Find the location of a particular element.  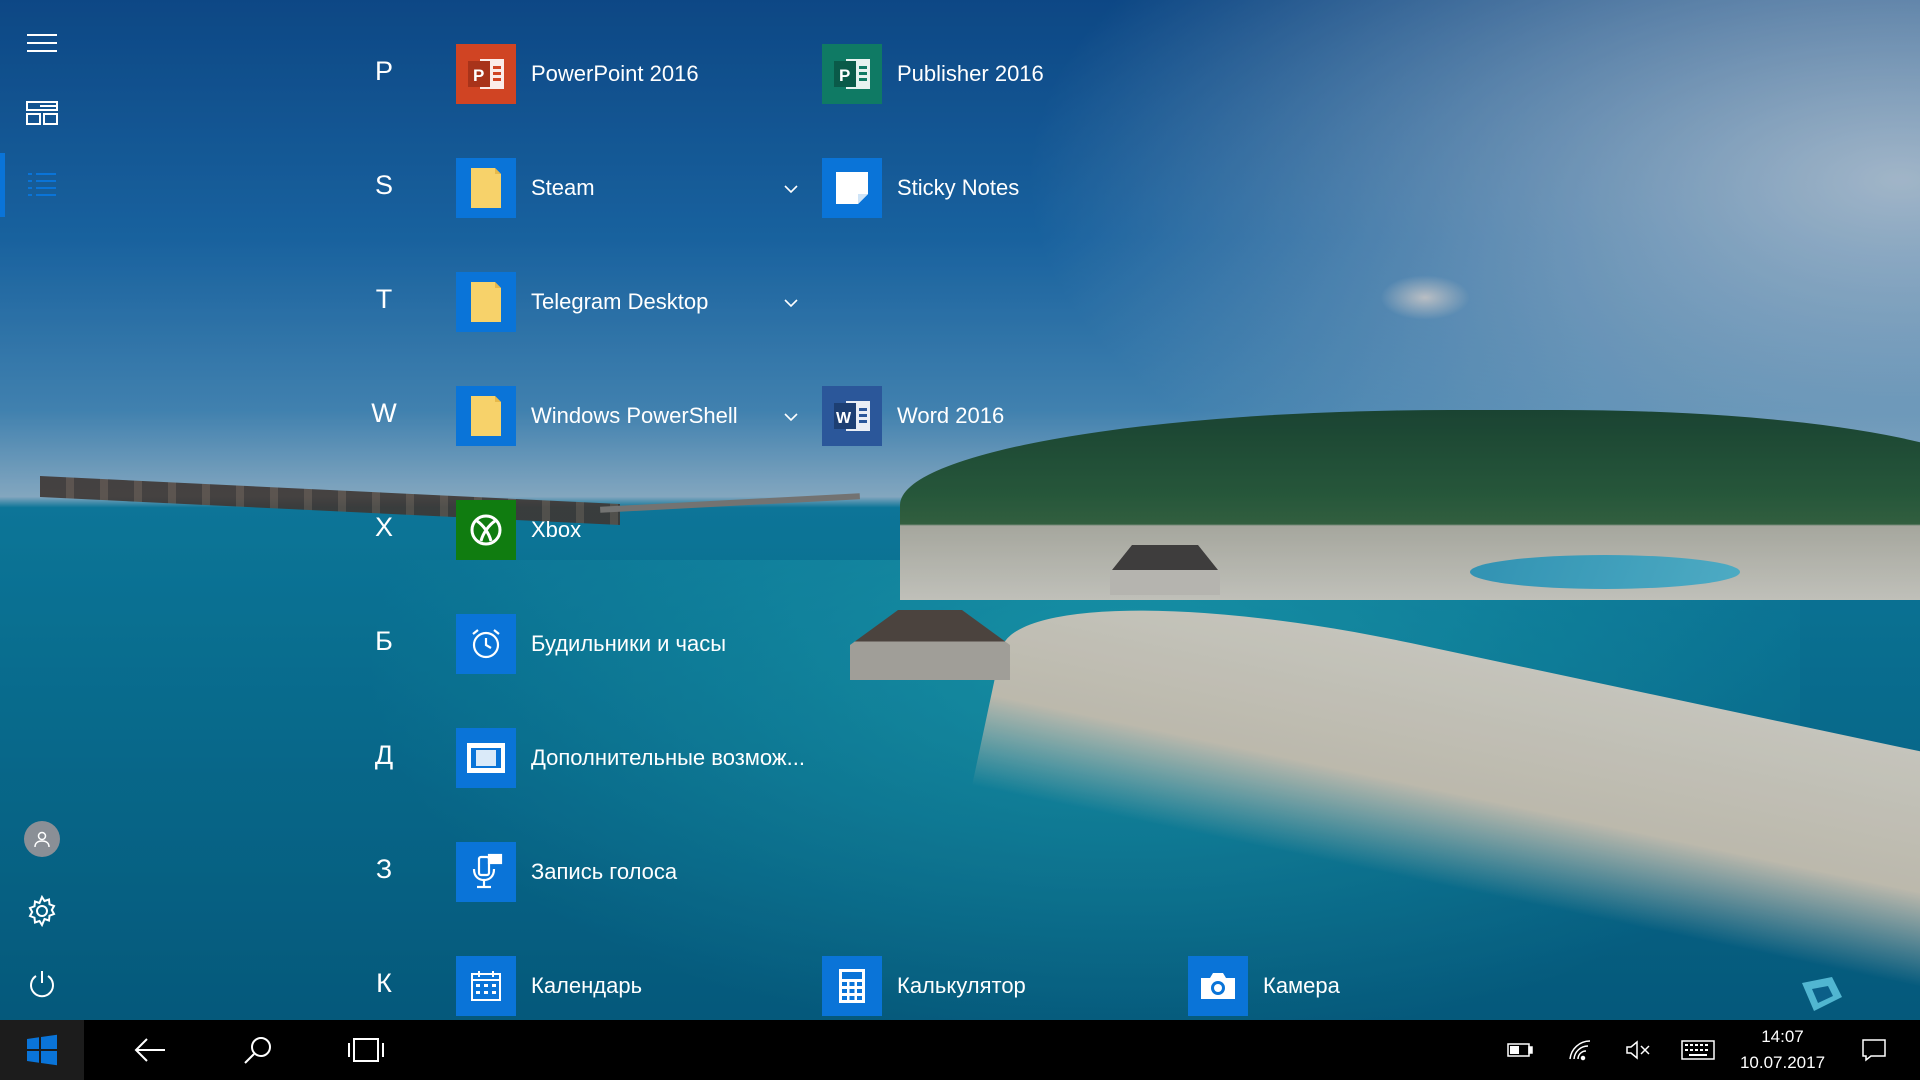

power-button is located at coordinates (42, 984).